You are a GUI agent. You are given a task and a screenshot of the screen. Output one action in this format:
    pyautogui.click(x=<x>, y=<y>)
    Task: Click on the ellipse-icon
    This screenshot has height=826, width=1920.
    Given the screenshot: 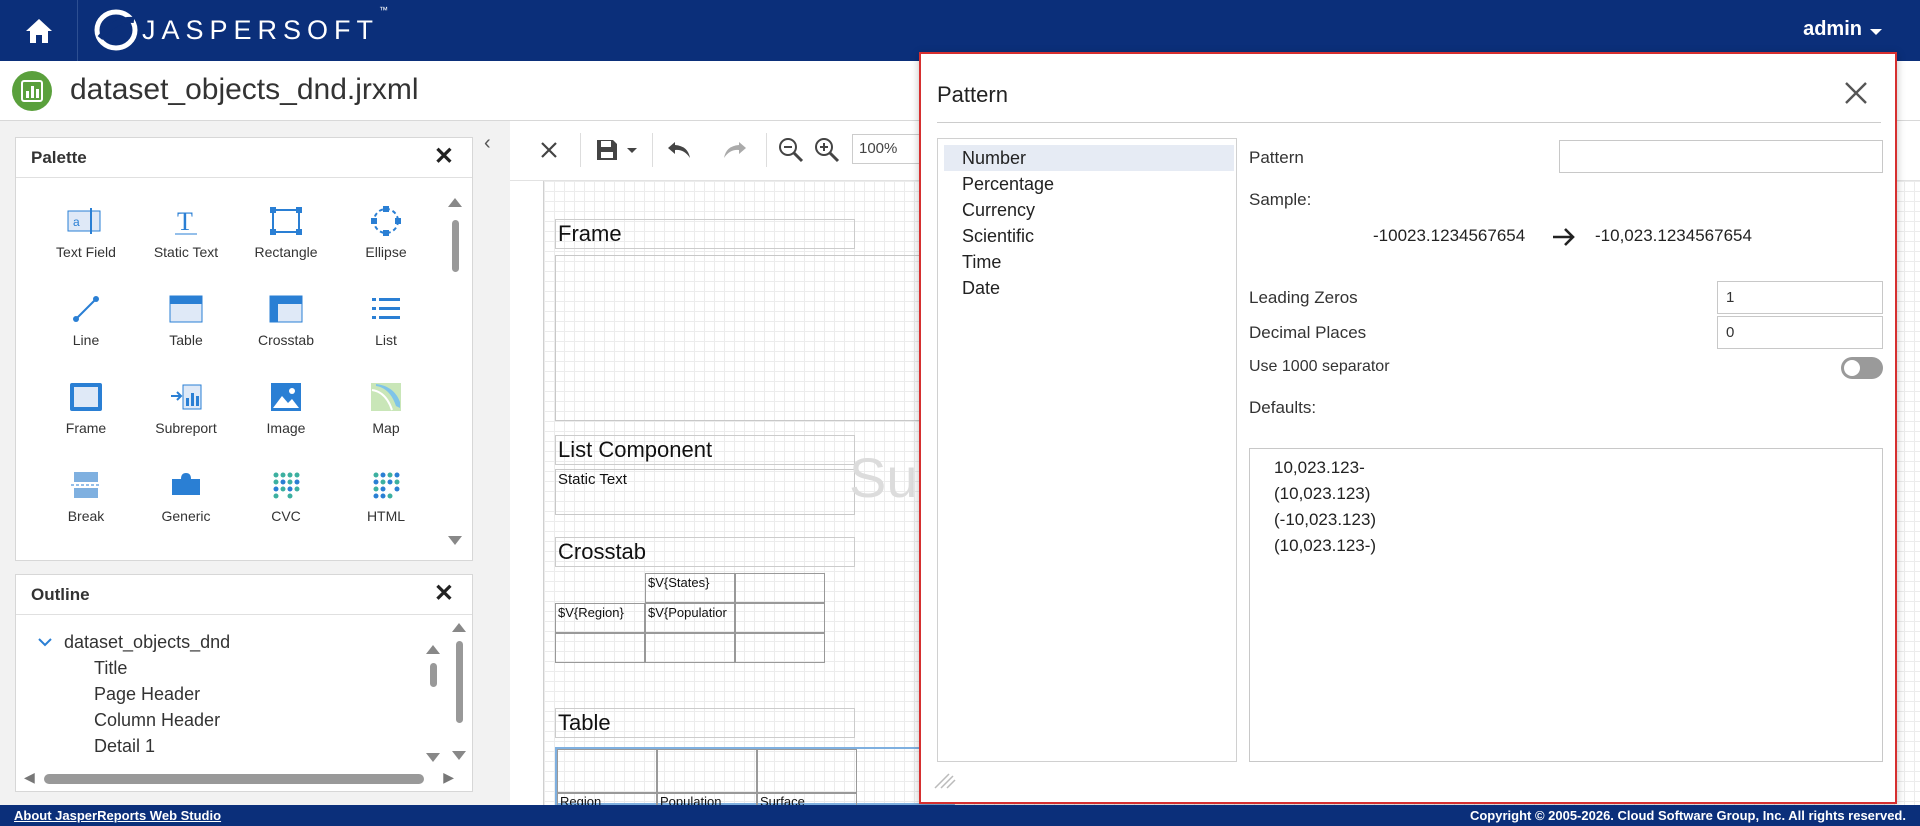 What is the action you would take?
    pyautogui.click(x=386, y=221)
    